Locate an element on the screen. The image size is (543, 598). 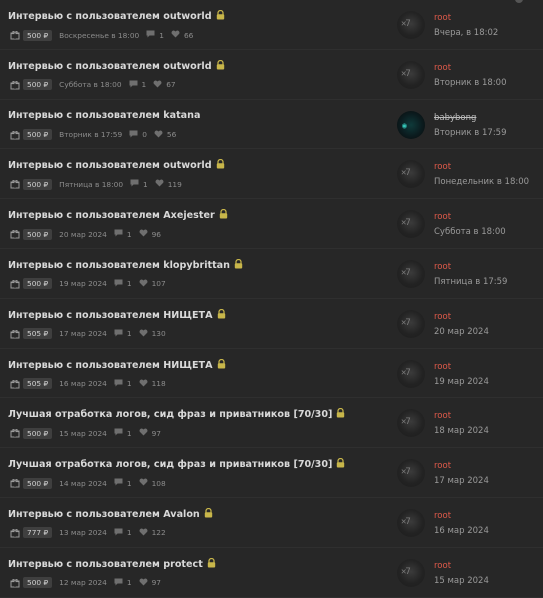
last-post-date: 18 мар 2024 is located at coordinates (461, 431).